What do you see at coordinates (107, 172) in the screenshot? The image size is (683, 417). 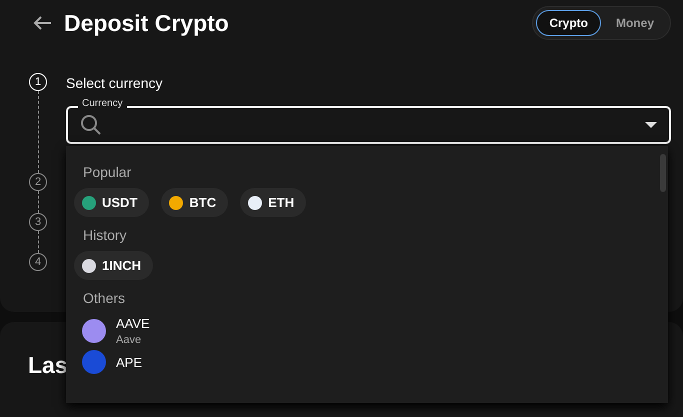 I see `section-heading: Popular` at bounding box center [107, 172].